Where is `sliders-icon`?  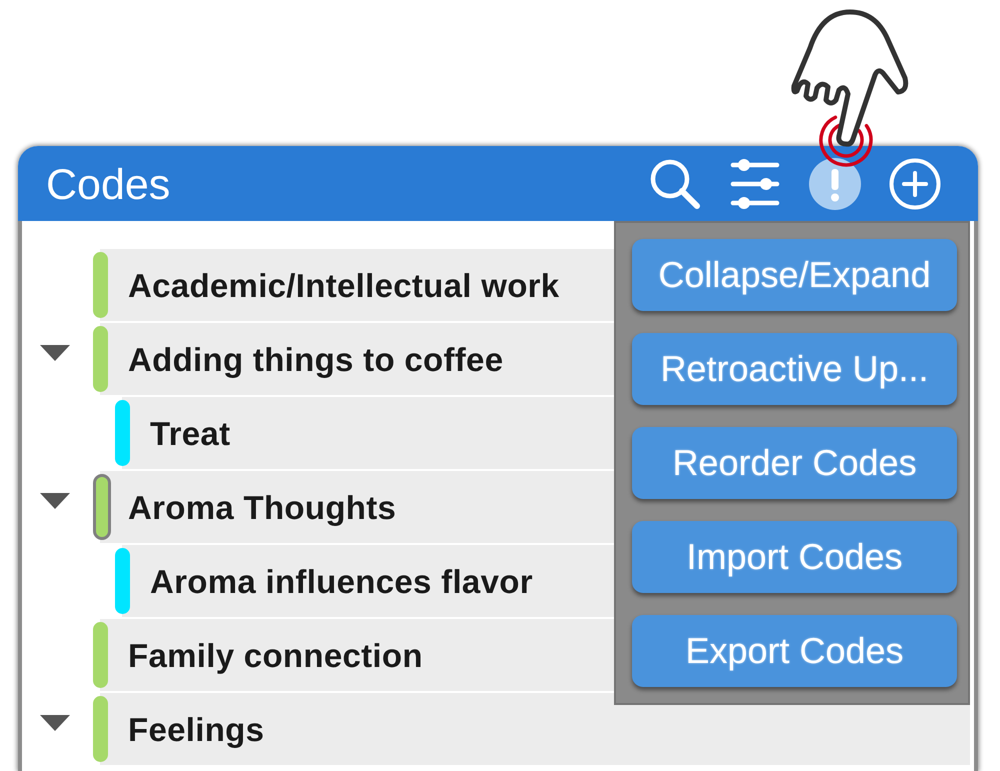 sliders-icon is located at coordinates (755, 184).